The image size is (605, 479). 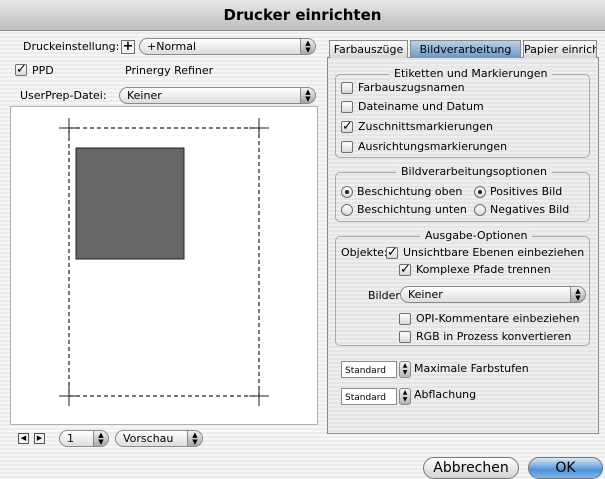 I want to click on tab-bildverarbeitung: Bildverarbeitung, so click(x=465, y=49).